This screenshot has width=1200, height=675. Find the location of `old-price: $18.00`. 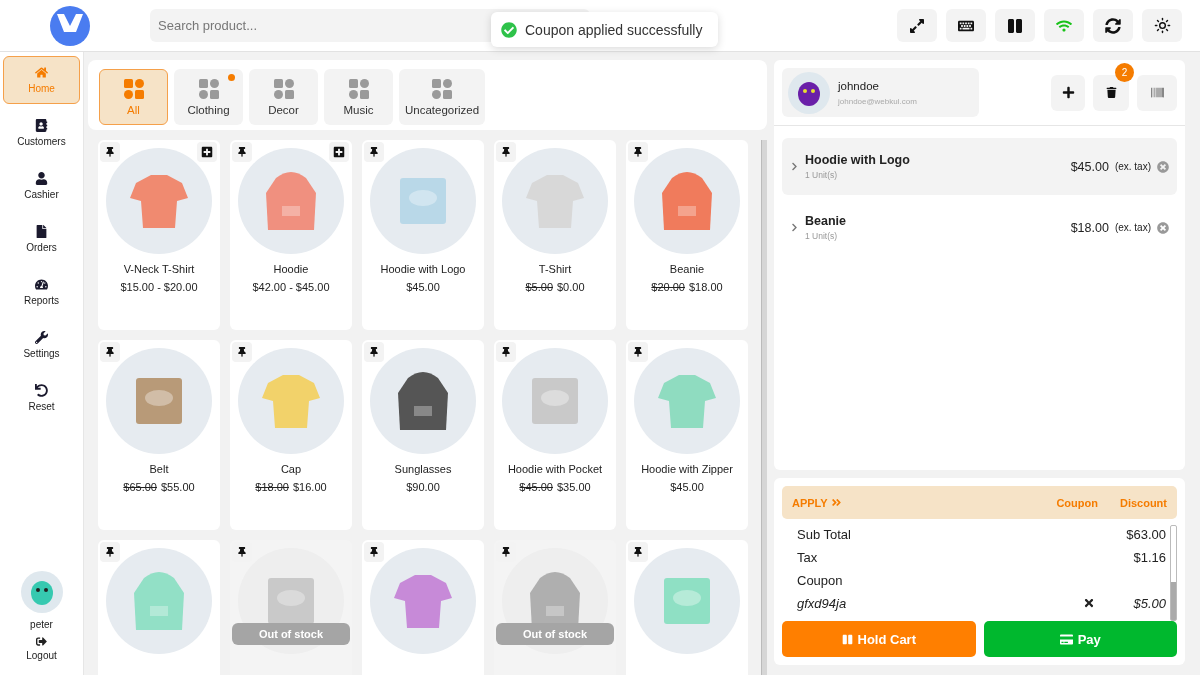

old-price: $18.00 is located at coordinates (272, 487).